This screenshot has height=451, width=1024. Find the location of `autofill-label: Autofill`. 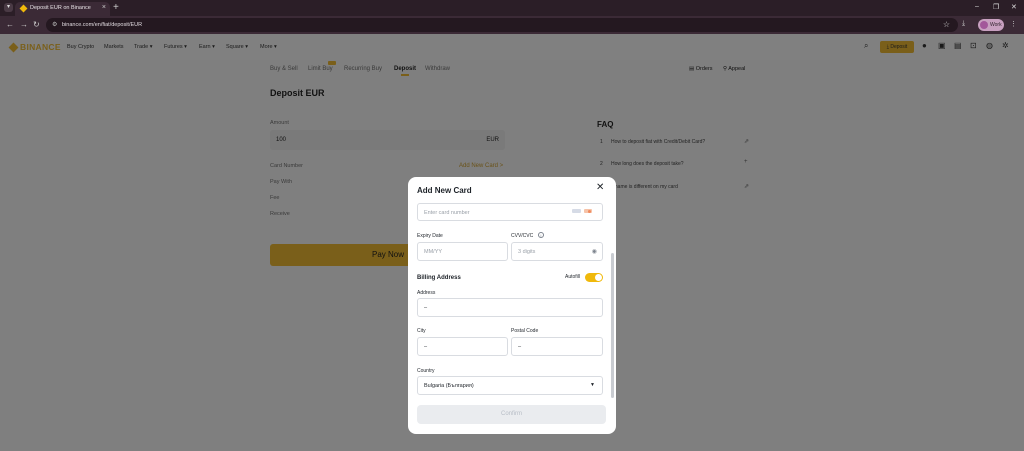

autofill-label: Autofill is located at coordinates (573, 277).